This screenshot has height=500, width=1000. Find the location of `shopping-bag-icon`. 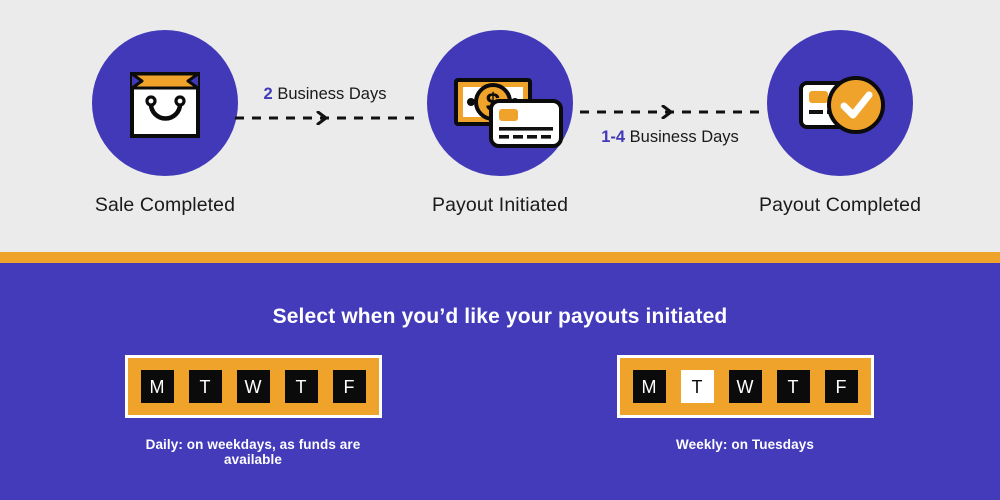

shopping-bag-icon is located at coordinates (165, 105).